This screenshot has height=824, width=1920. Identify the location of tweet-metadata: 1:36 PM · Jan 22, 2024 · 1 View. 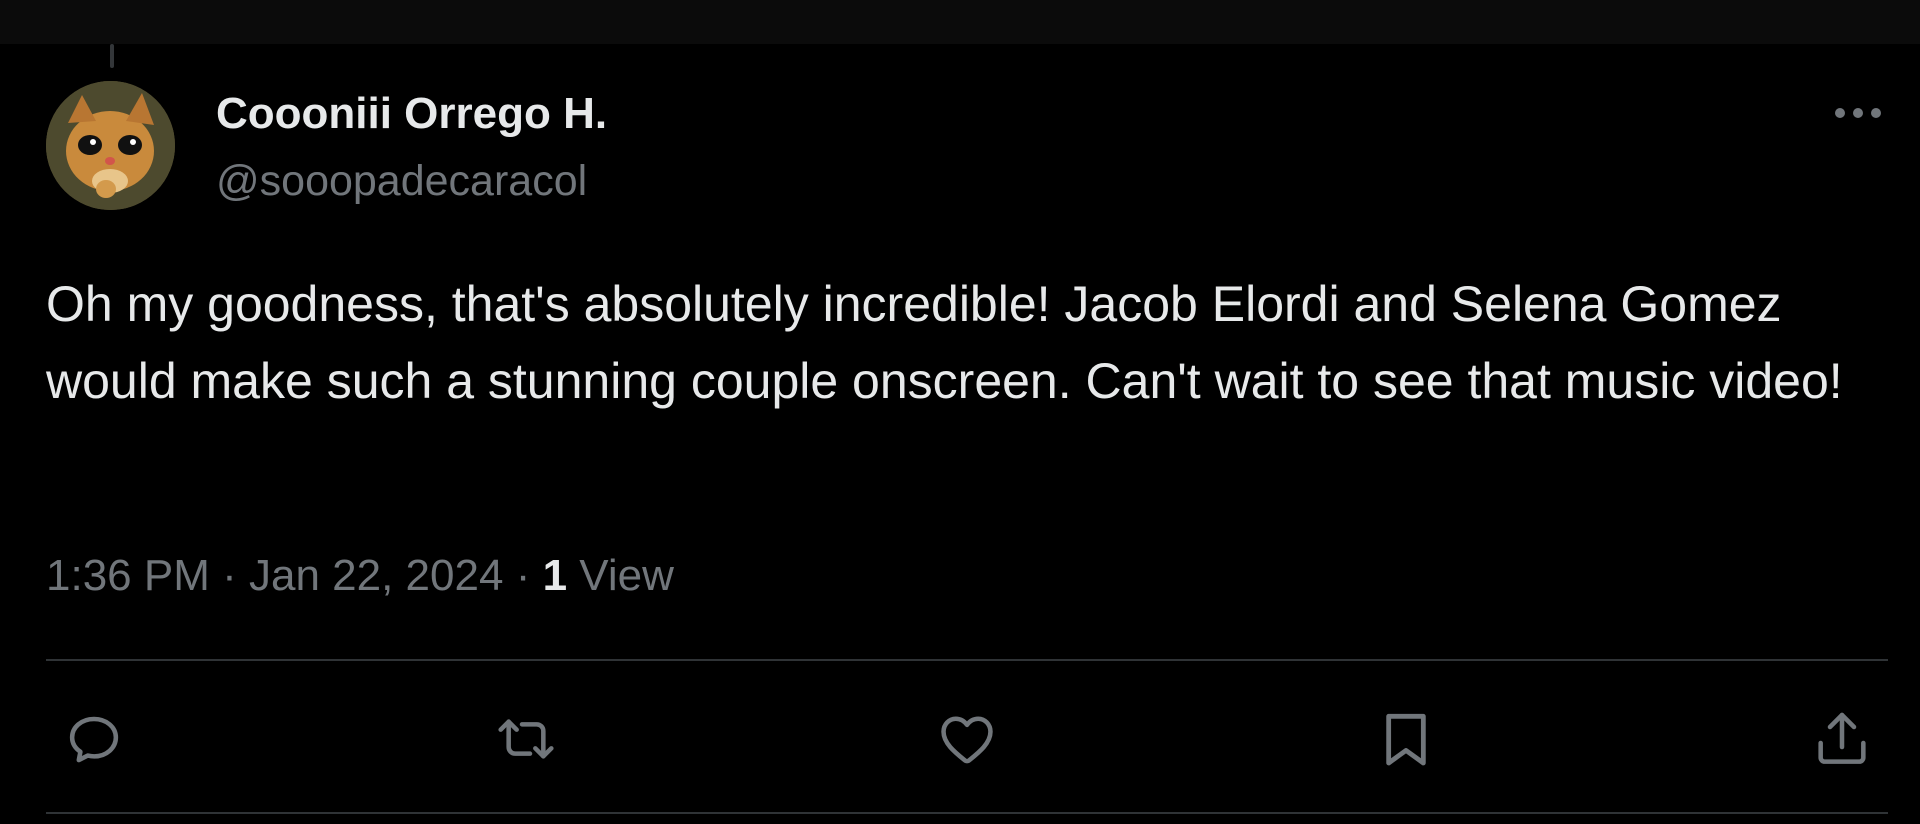
(360, 576).